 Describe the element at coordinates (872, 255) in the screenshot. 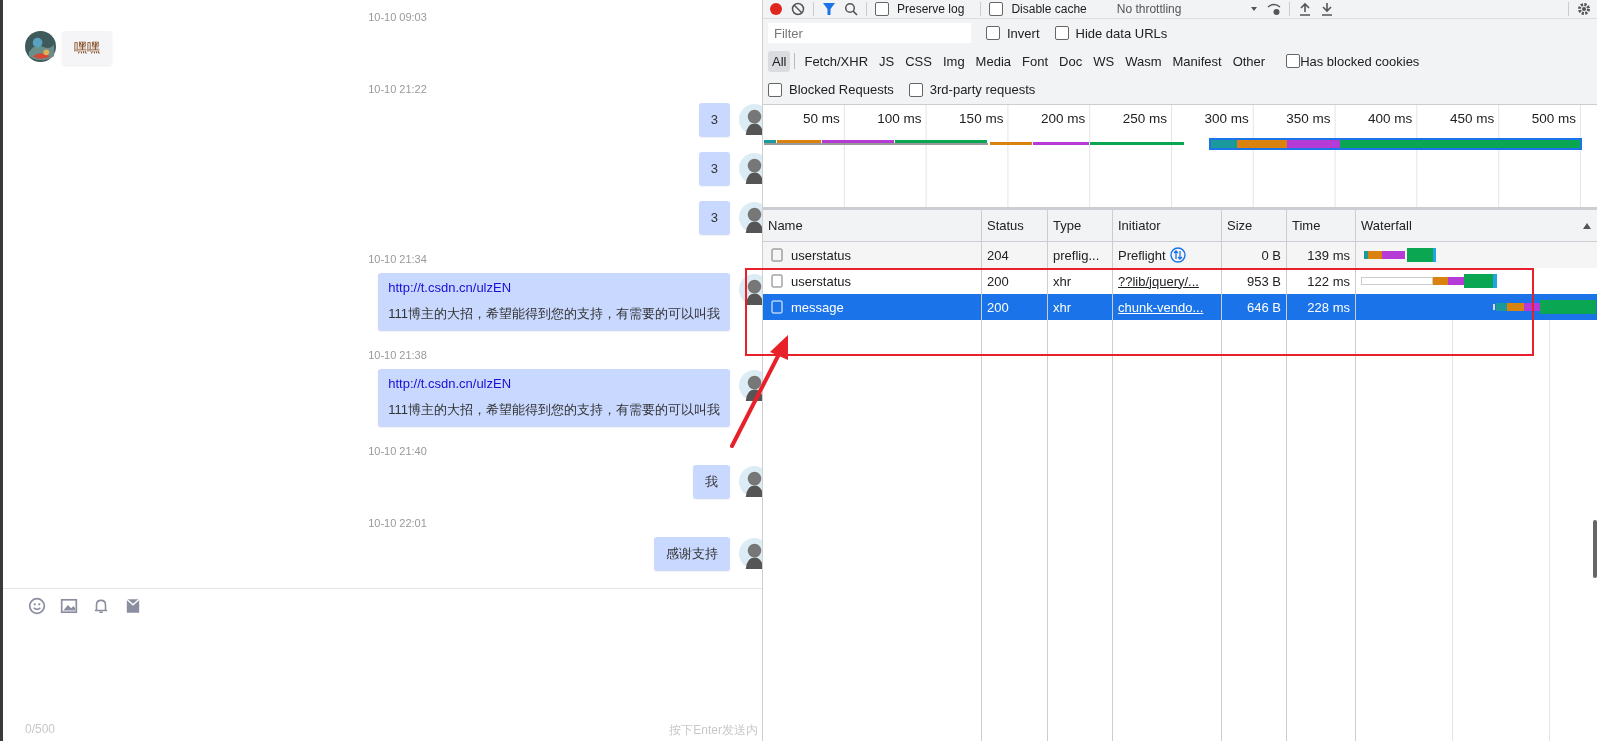

I see `request-row: userstatus` at that location.